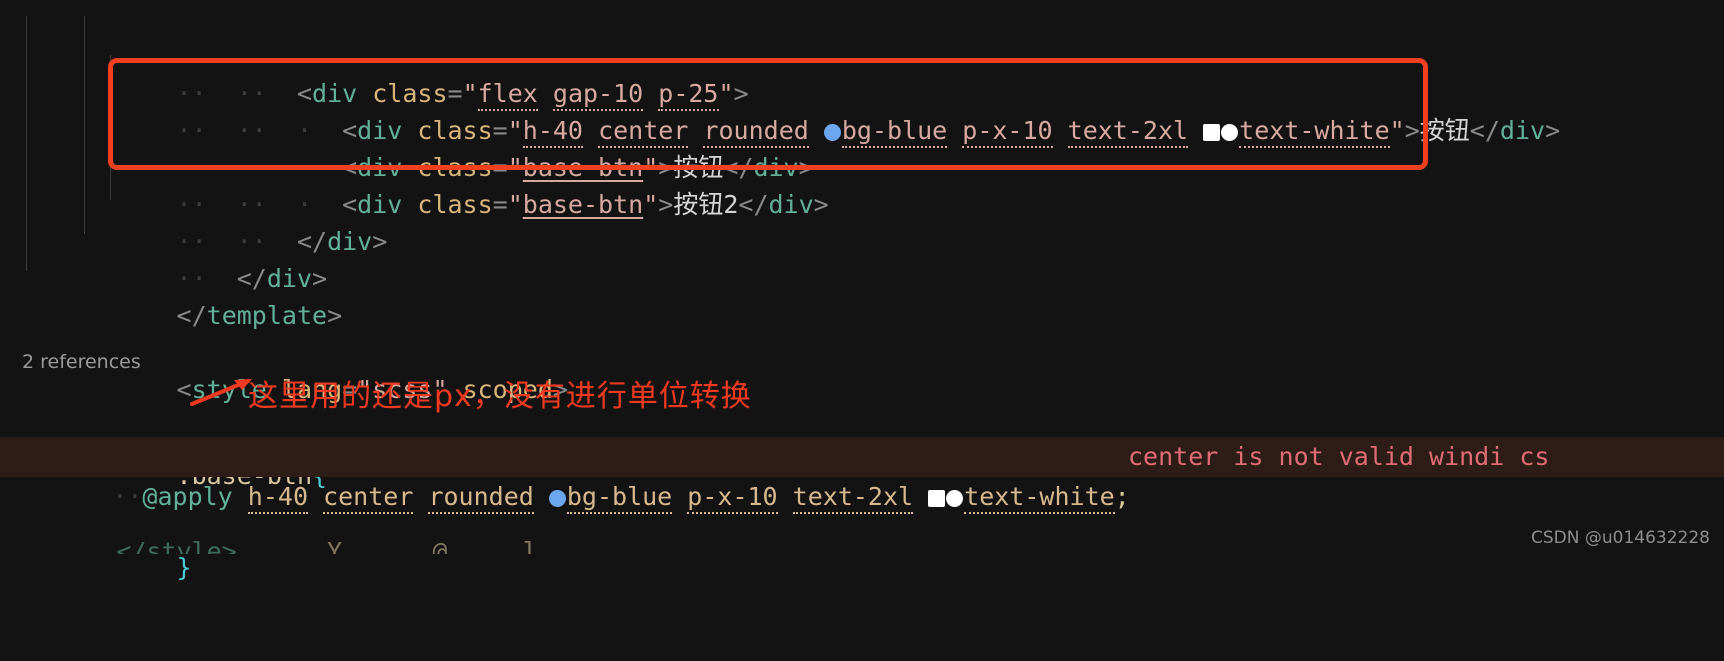 The width and height of the screenshot is (1724, 661). Describe the element at coordinates (284, 350) in the screenshot. I see `code-line-style-open: <style lang="scss" scoped>` at that location.